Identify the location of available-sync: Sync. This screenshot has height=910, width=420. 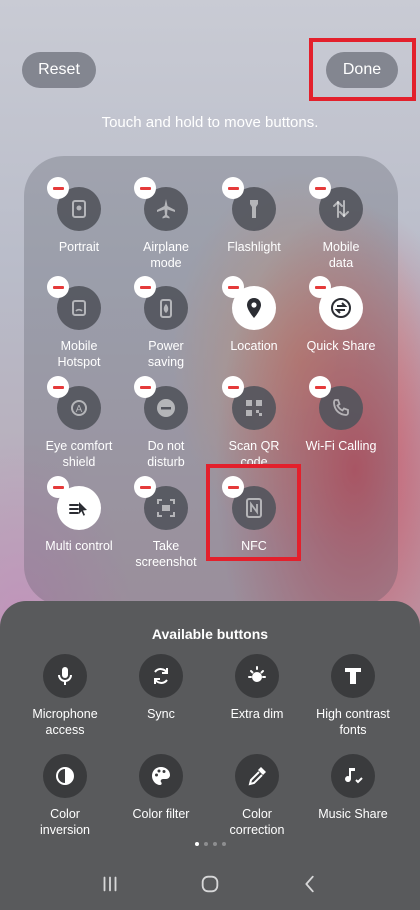
(161, 688).